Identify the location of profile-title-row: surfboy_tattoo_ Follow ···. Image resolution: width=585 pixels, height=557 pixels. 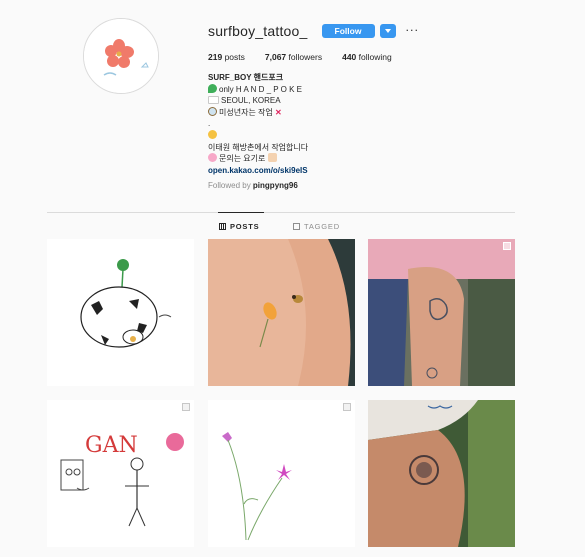
(388, 31).